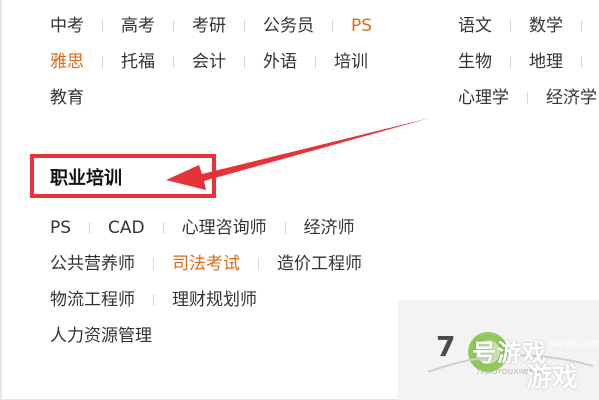 This screenshot has width=599, height=400. Describe the element at coordinates (319, 264) in the screenshot. I see `link-zaojia-gongchengshi: 造价工程师` at that location.